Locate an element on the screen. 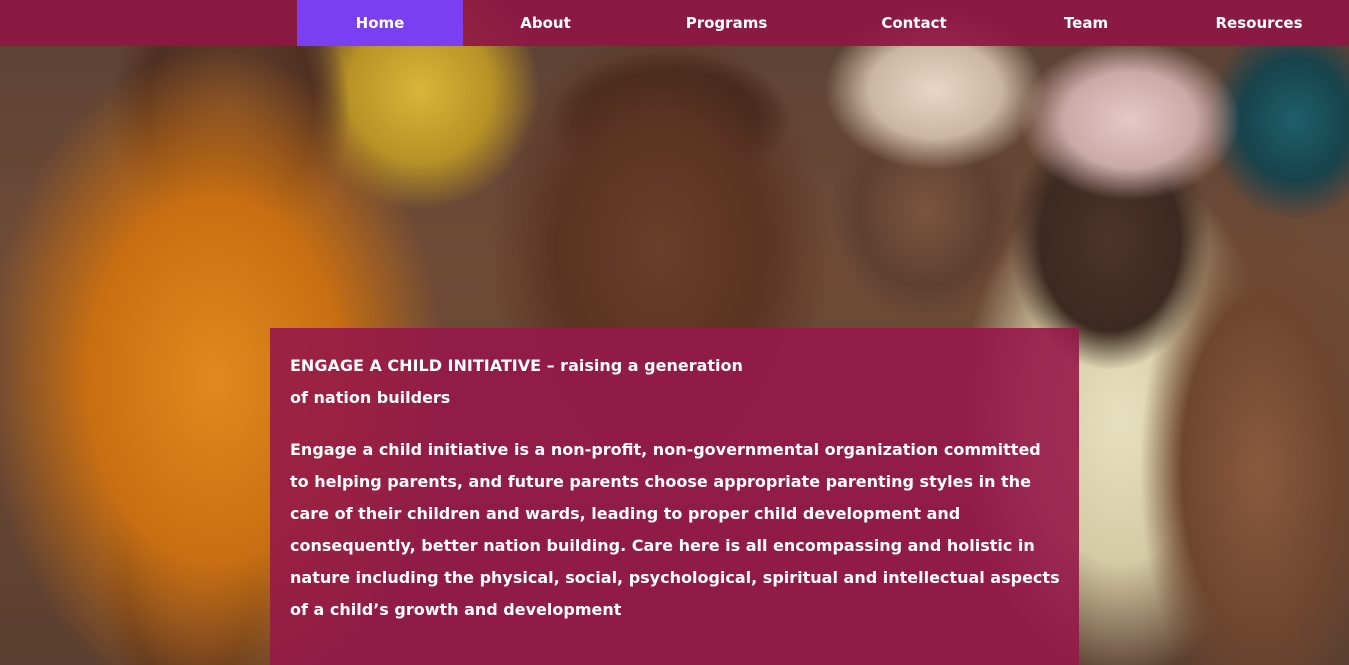 This screenshot has width=1349, height=665. nav-item-about: About is located at coordinates (545, 23).